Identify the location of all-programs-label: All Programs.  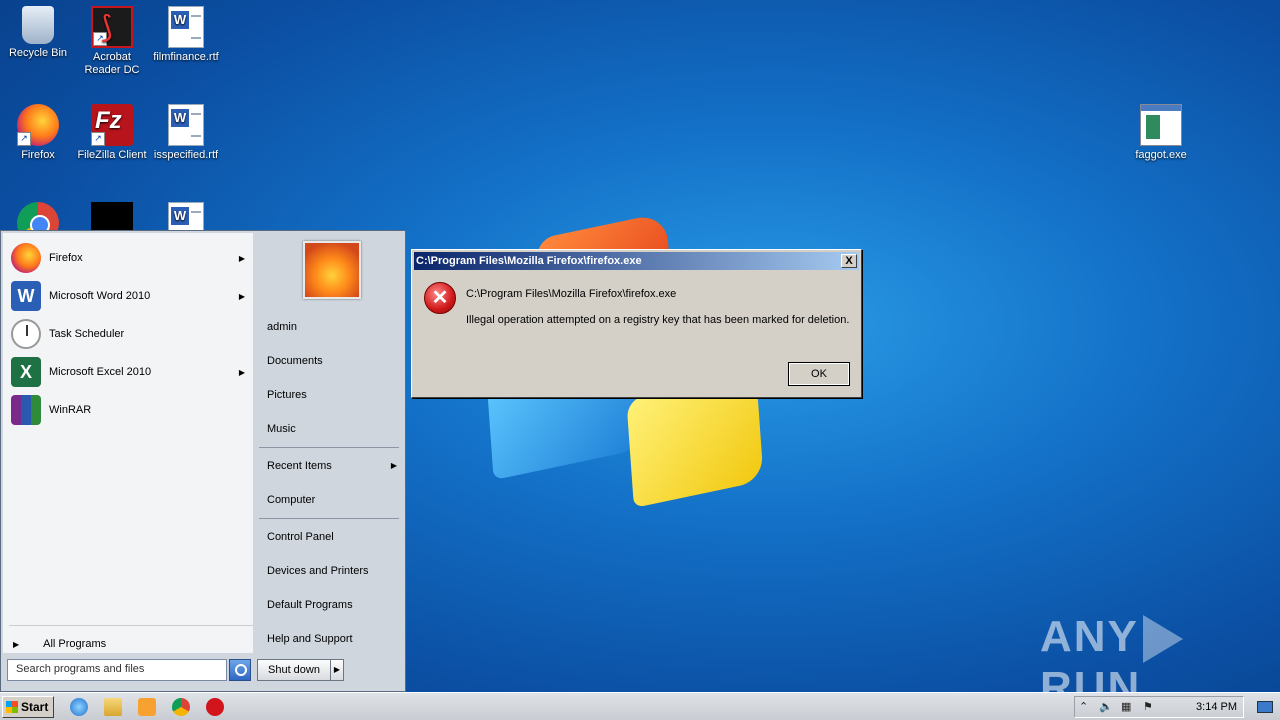
(75, 644).